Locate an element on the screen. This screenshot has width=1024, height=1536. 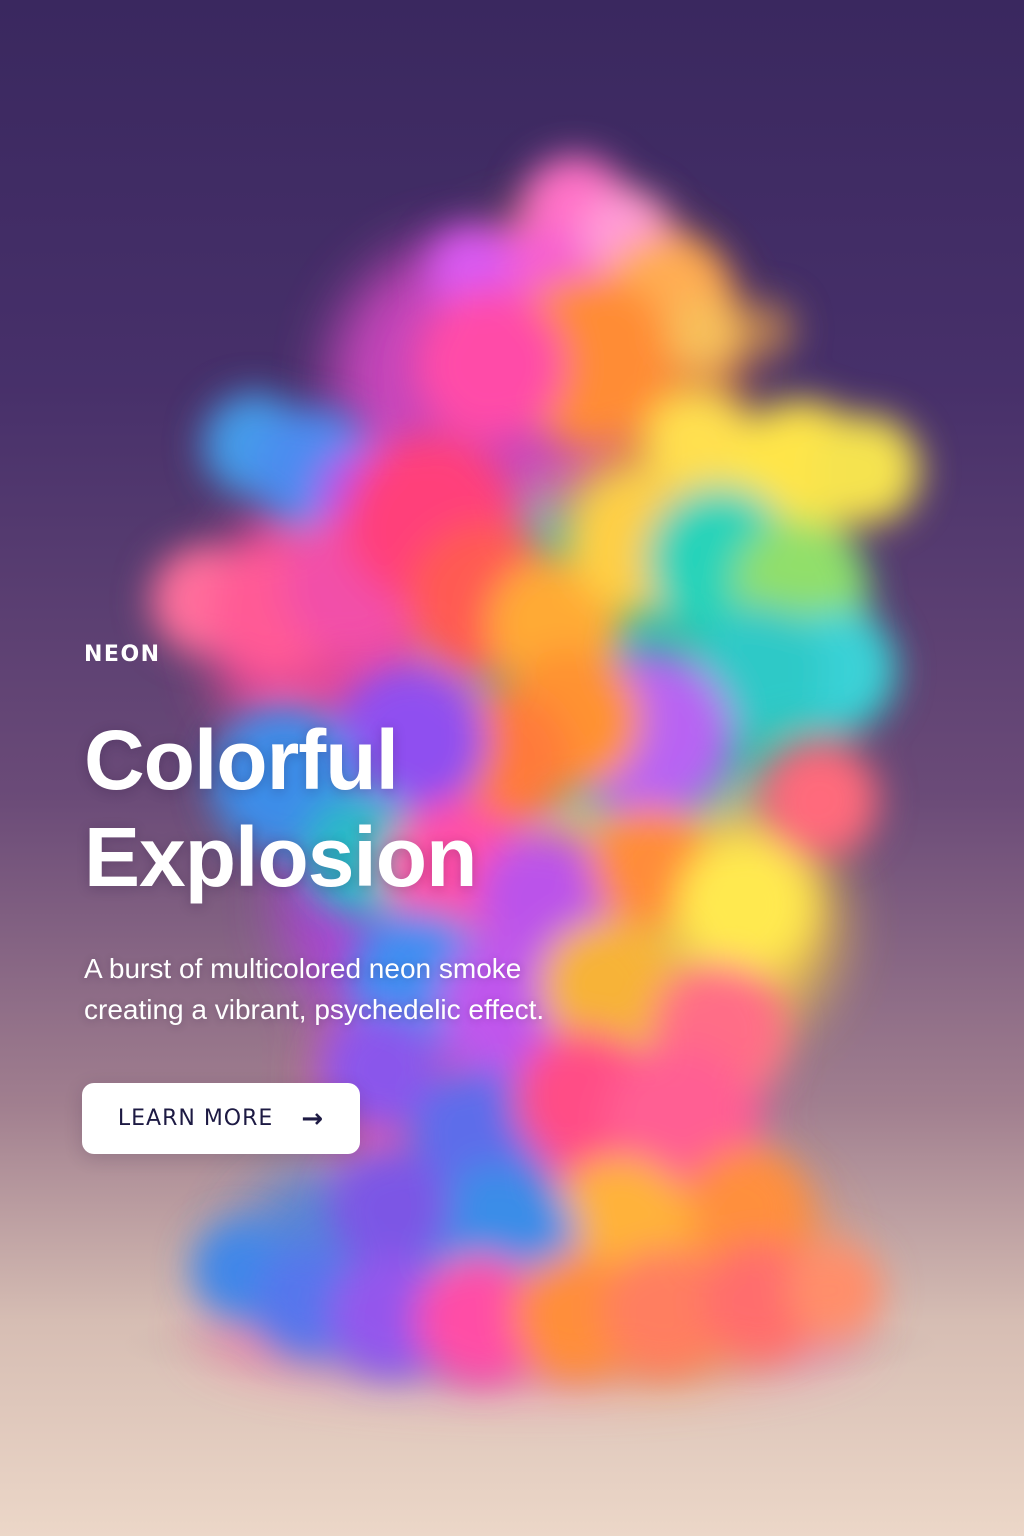
learn-more-label: LEARN MORE is located at coordinates (195, 1118).